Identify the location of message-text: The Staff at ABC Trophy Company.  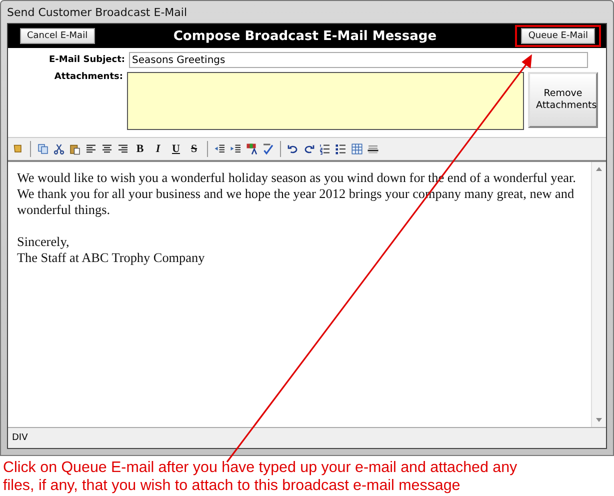
(111, 258).